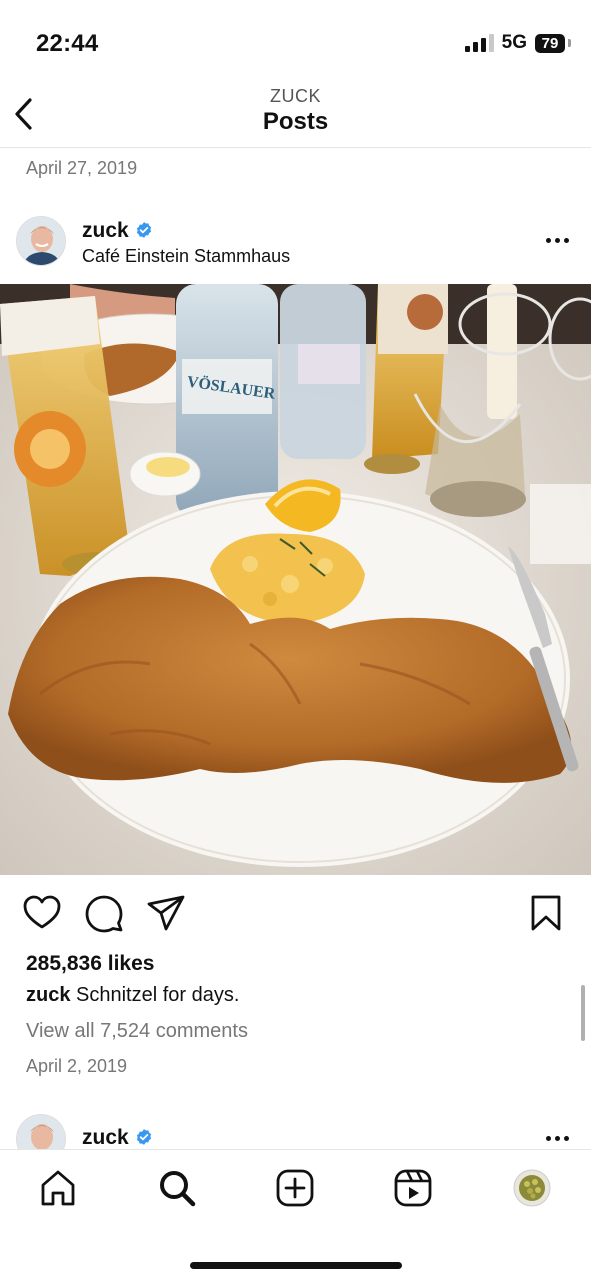 The width and height of the screenshot is (591, 1280). I want to click on save-button, so click(546, 913).